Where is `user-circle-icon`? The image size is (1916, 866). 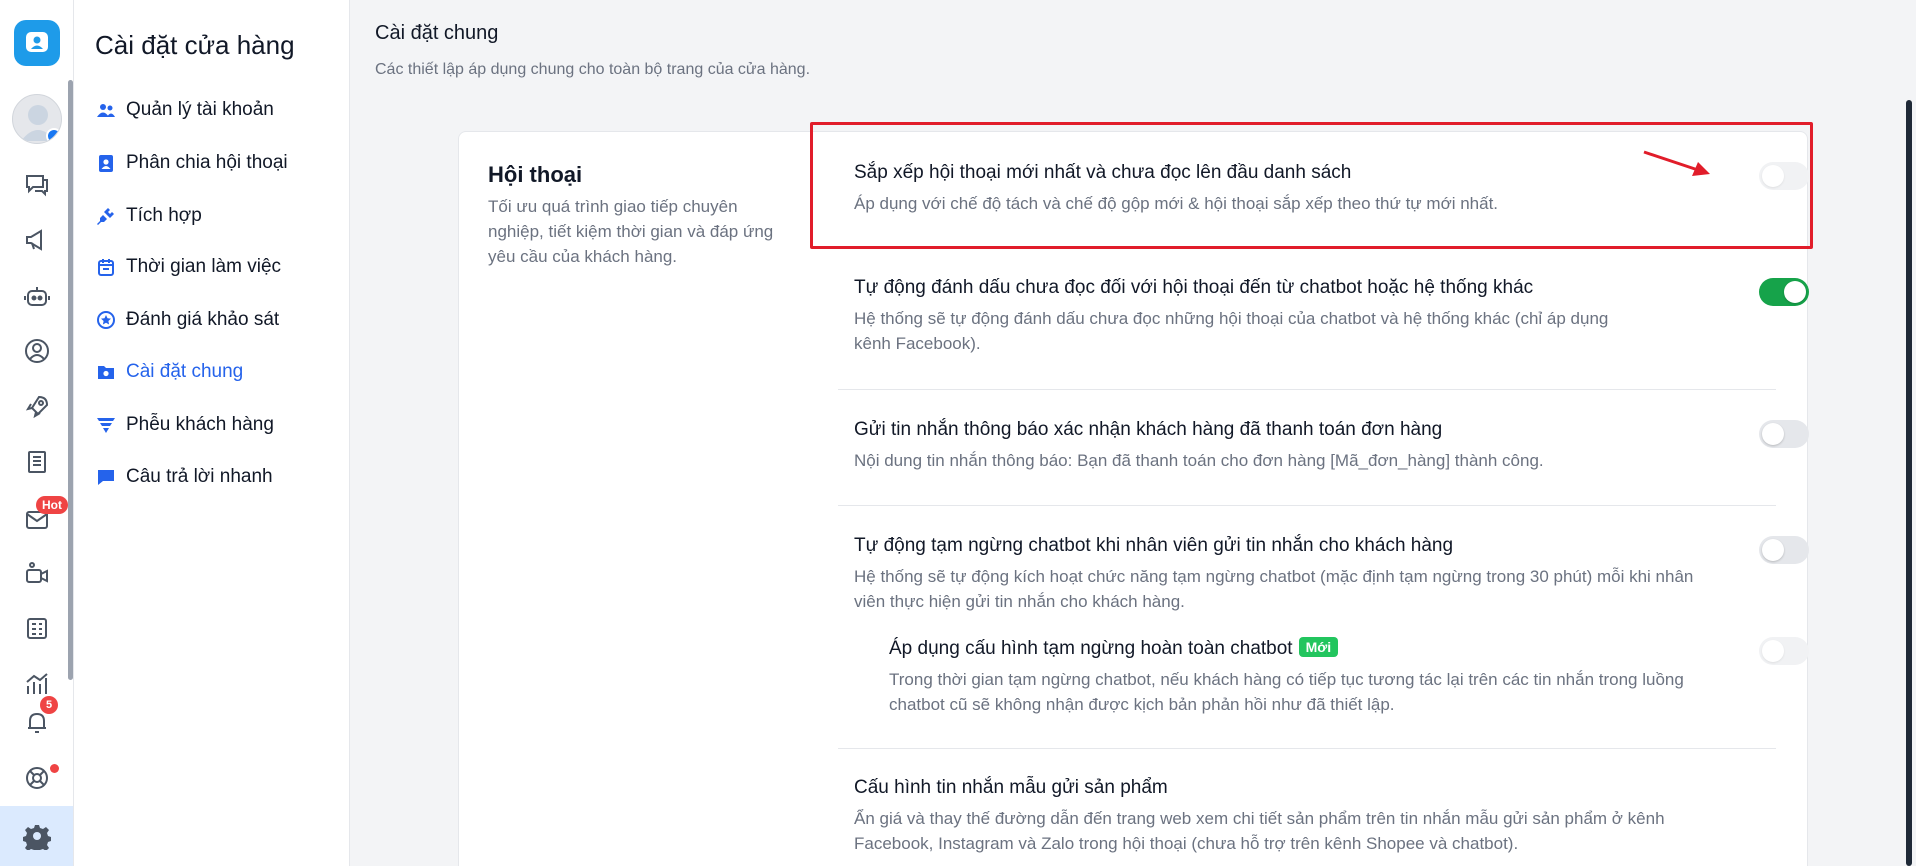
user-circle-icon is located at coordinates (37, 351).